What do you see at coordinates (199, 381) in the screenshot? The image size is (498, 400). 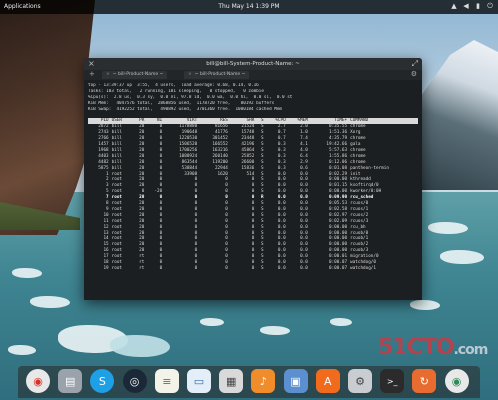 I see `document-icon: ▭` at bounding box center [199, 381].